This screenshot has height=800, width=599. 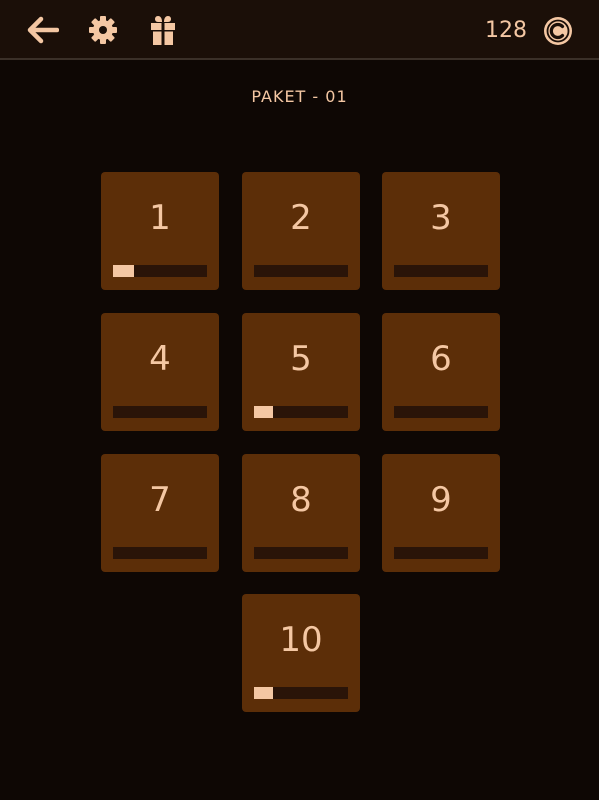 I want to click on level-tile-10: 10, so click(x=301, y=653).